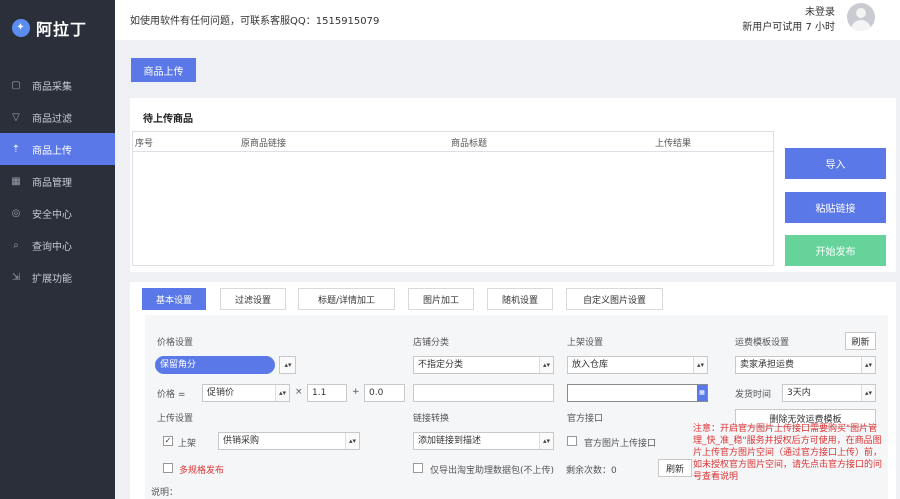 The height and width of the screenshot is (499, 900). I want to click on login-status-link: 未登录, so click(820, 10).